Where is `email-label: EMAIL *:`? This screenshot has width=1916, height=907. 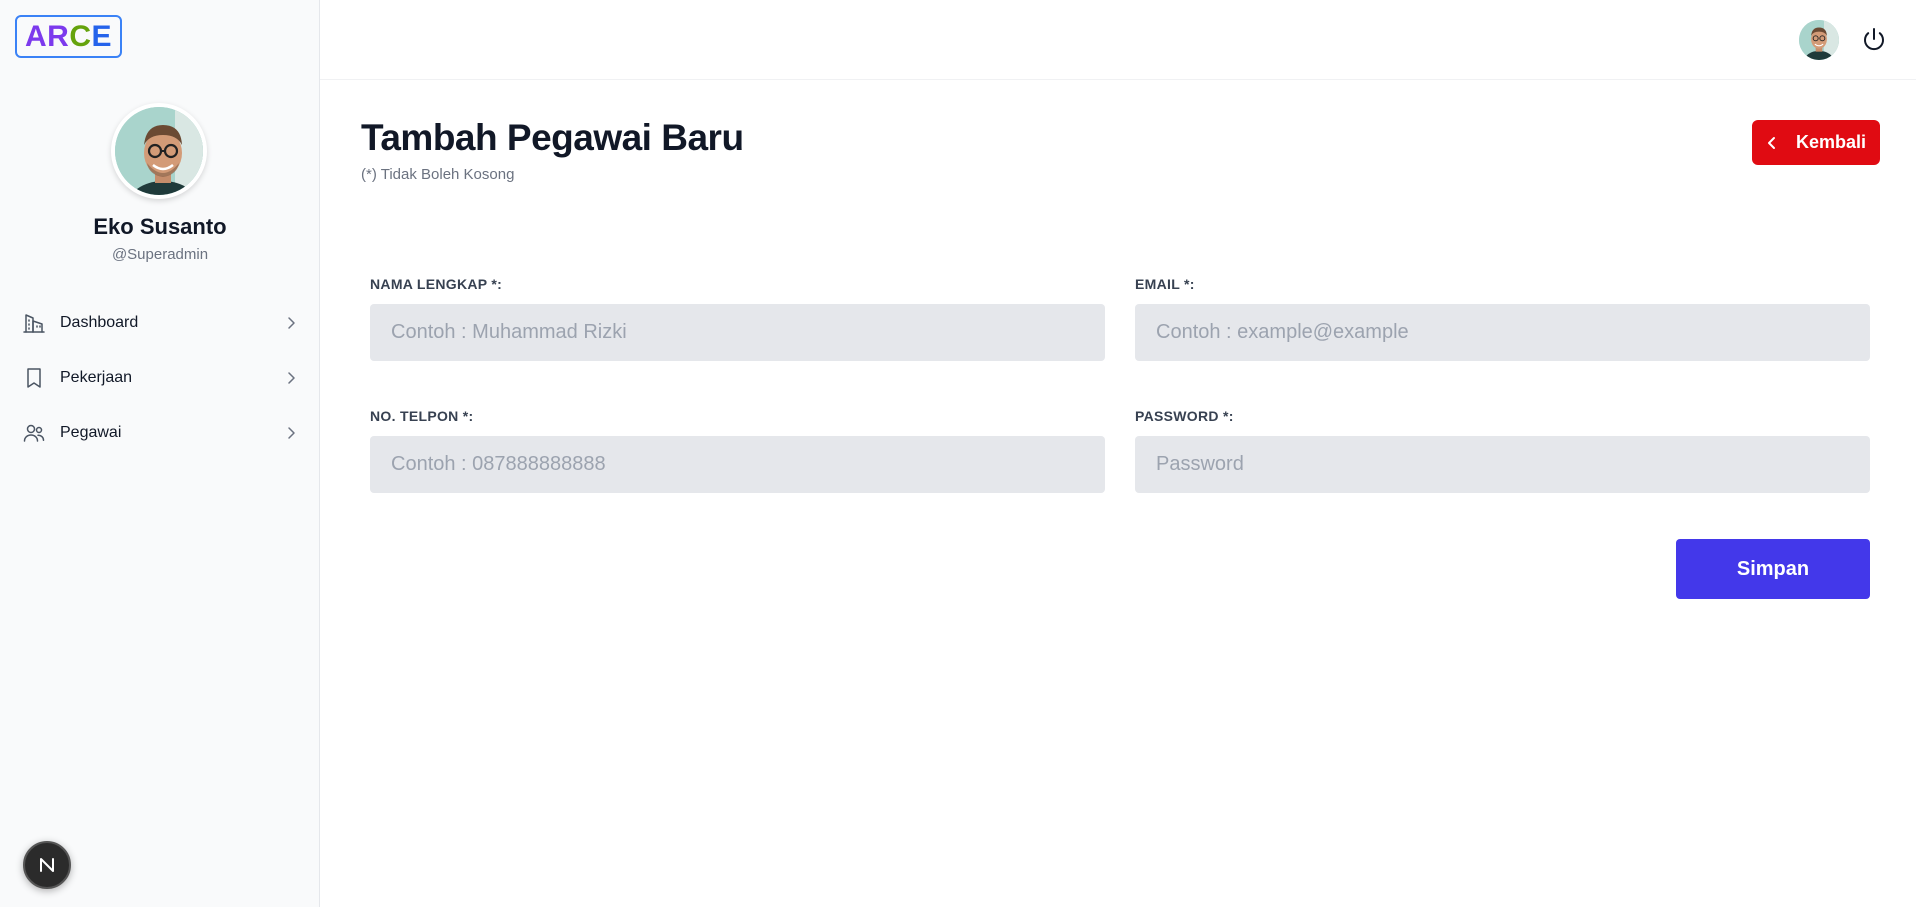 email-label: EMAIL *: is located at coordinates (1165, 284).